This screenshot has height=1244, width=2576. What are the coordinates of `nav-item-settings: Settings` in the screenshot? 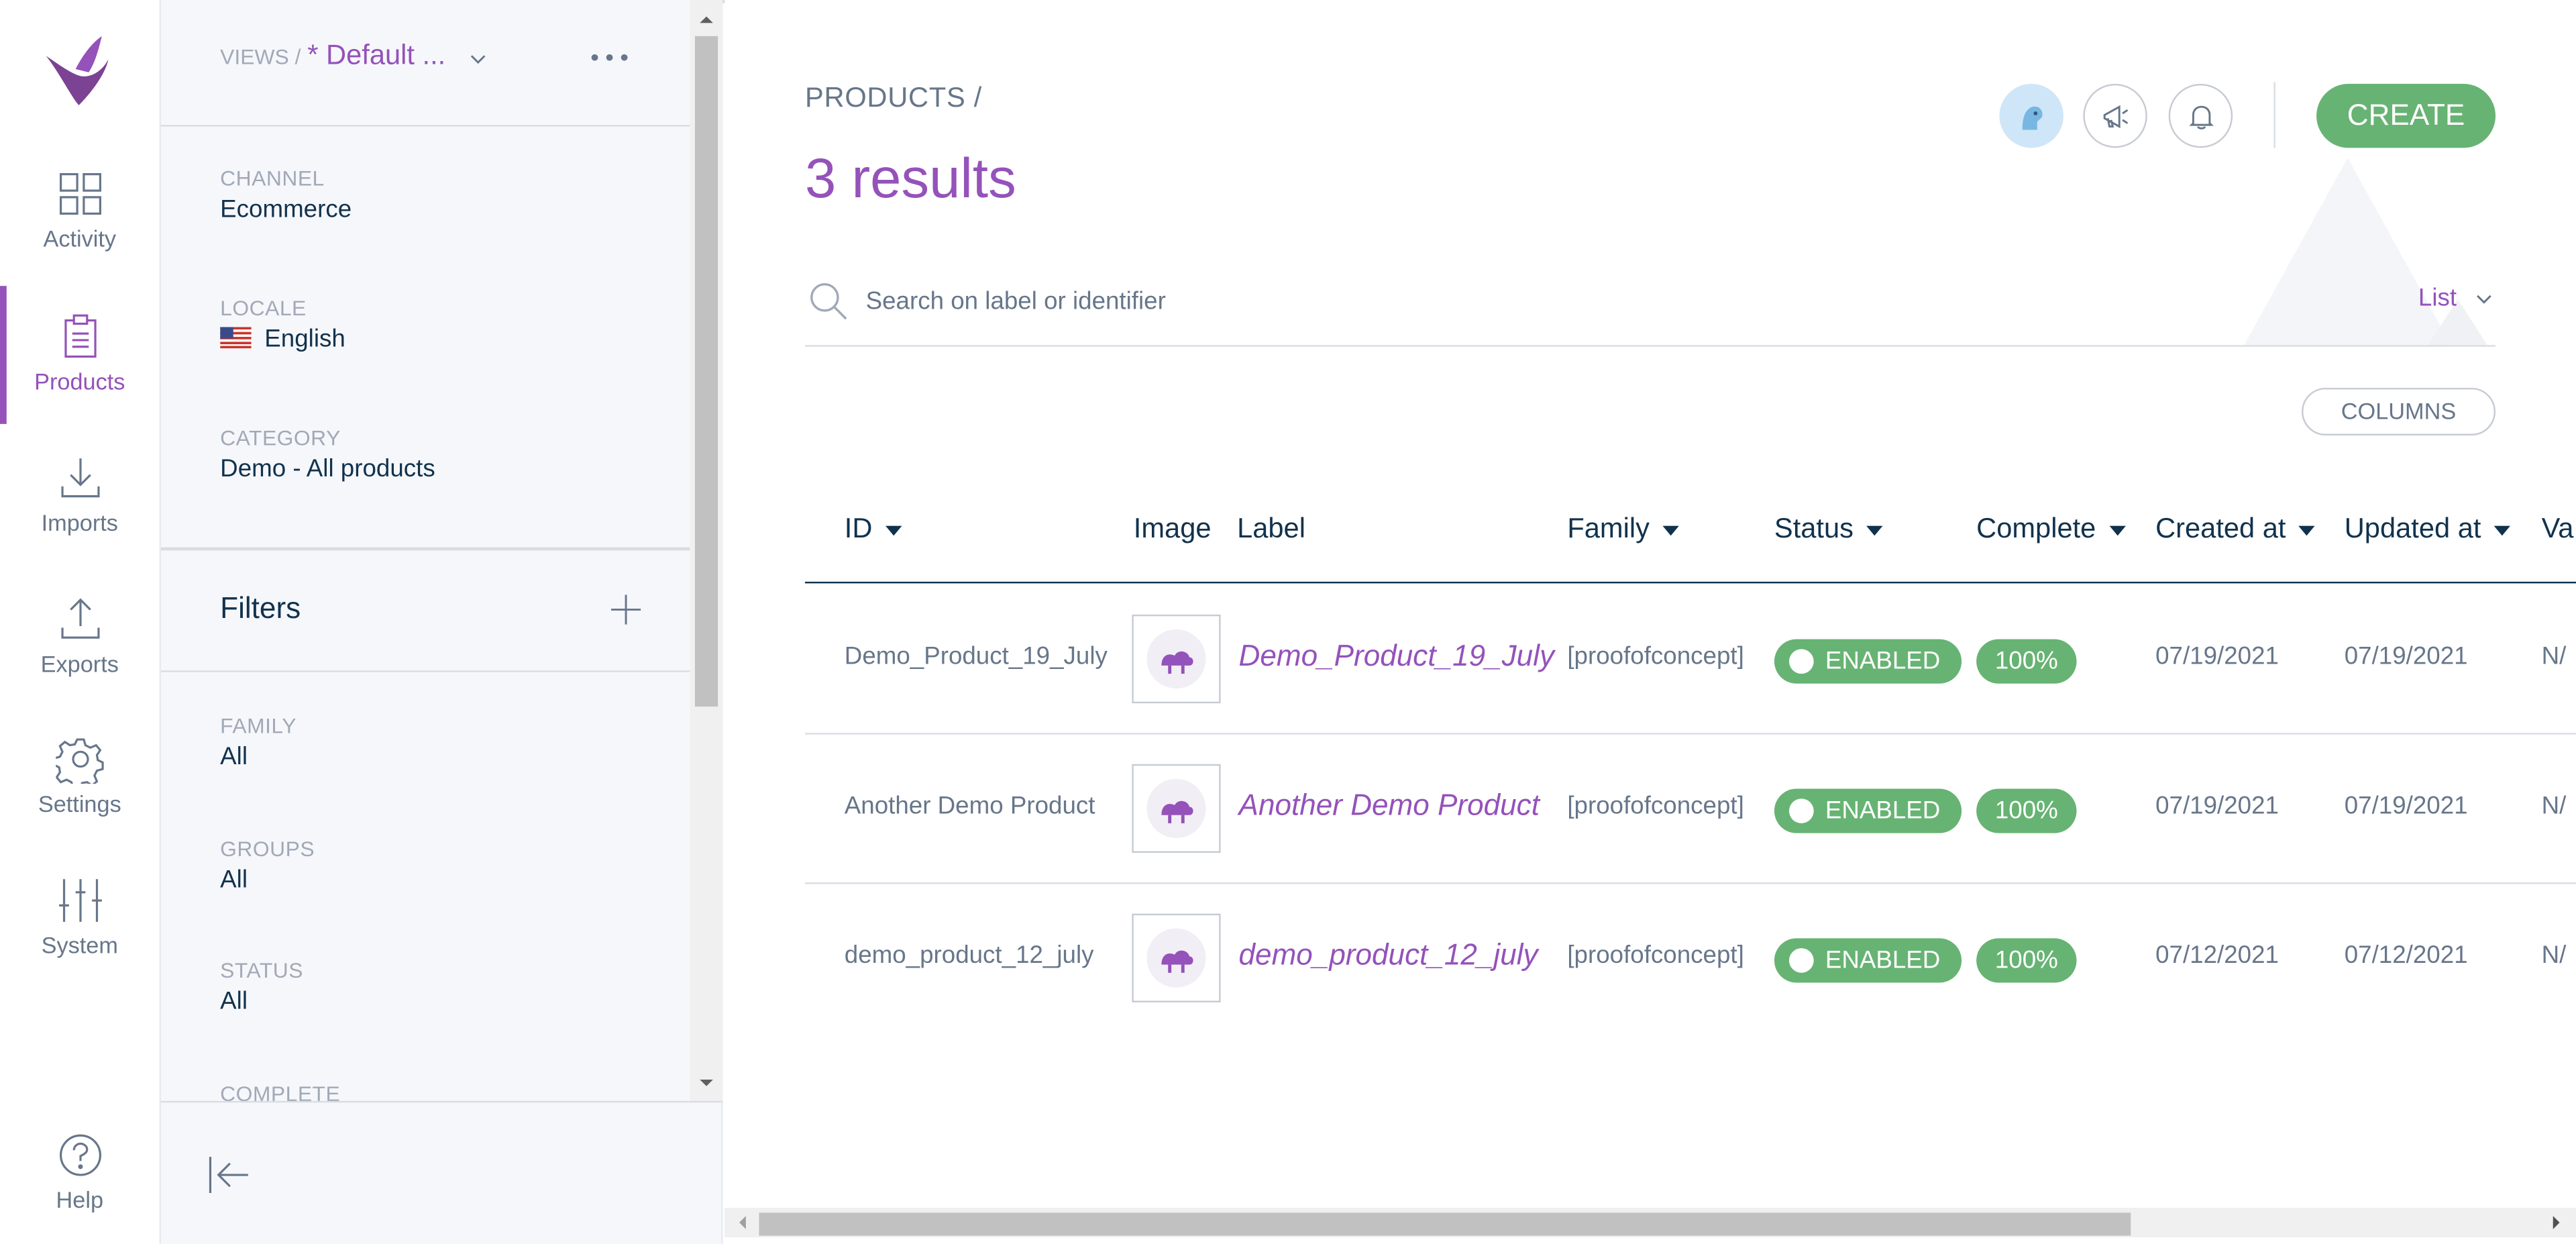 It's located at (80, 804).